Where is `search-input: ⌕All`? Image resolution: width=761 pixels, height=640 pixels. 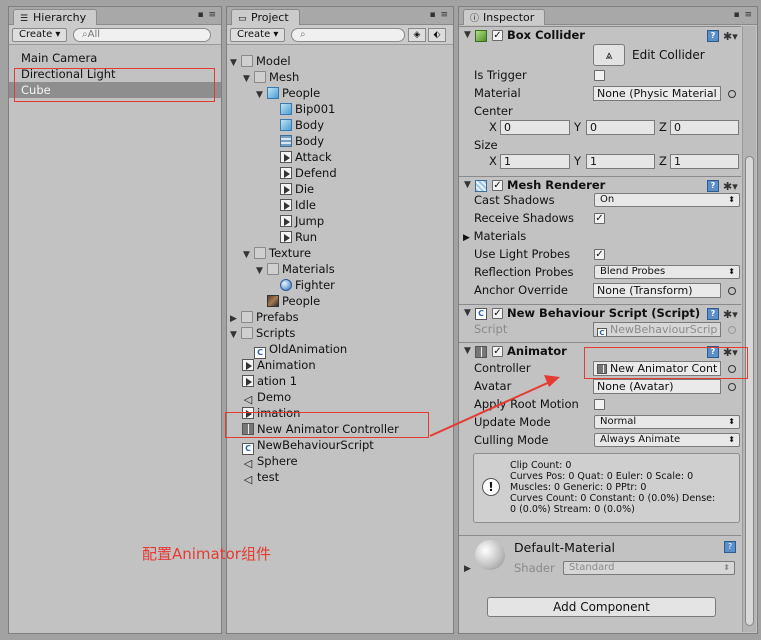 search-input: ⌕All is located at coordinates (142, 35).